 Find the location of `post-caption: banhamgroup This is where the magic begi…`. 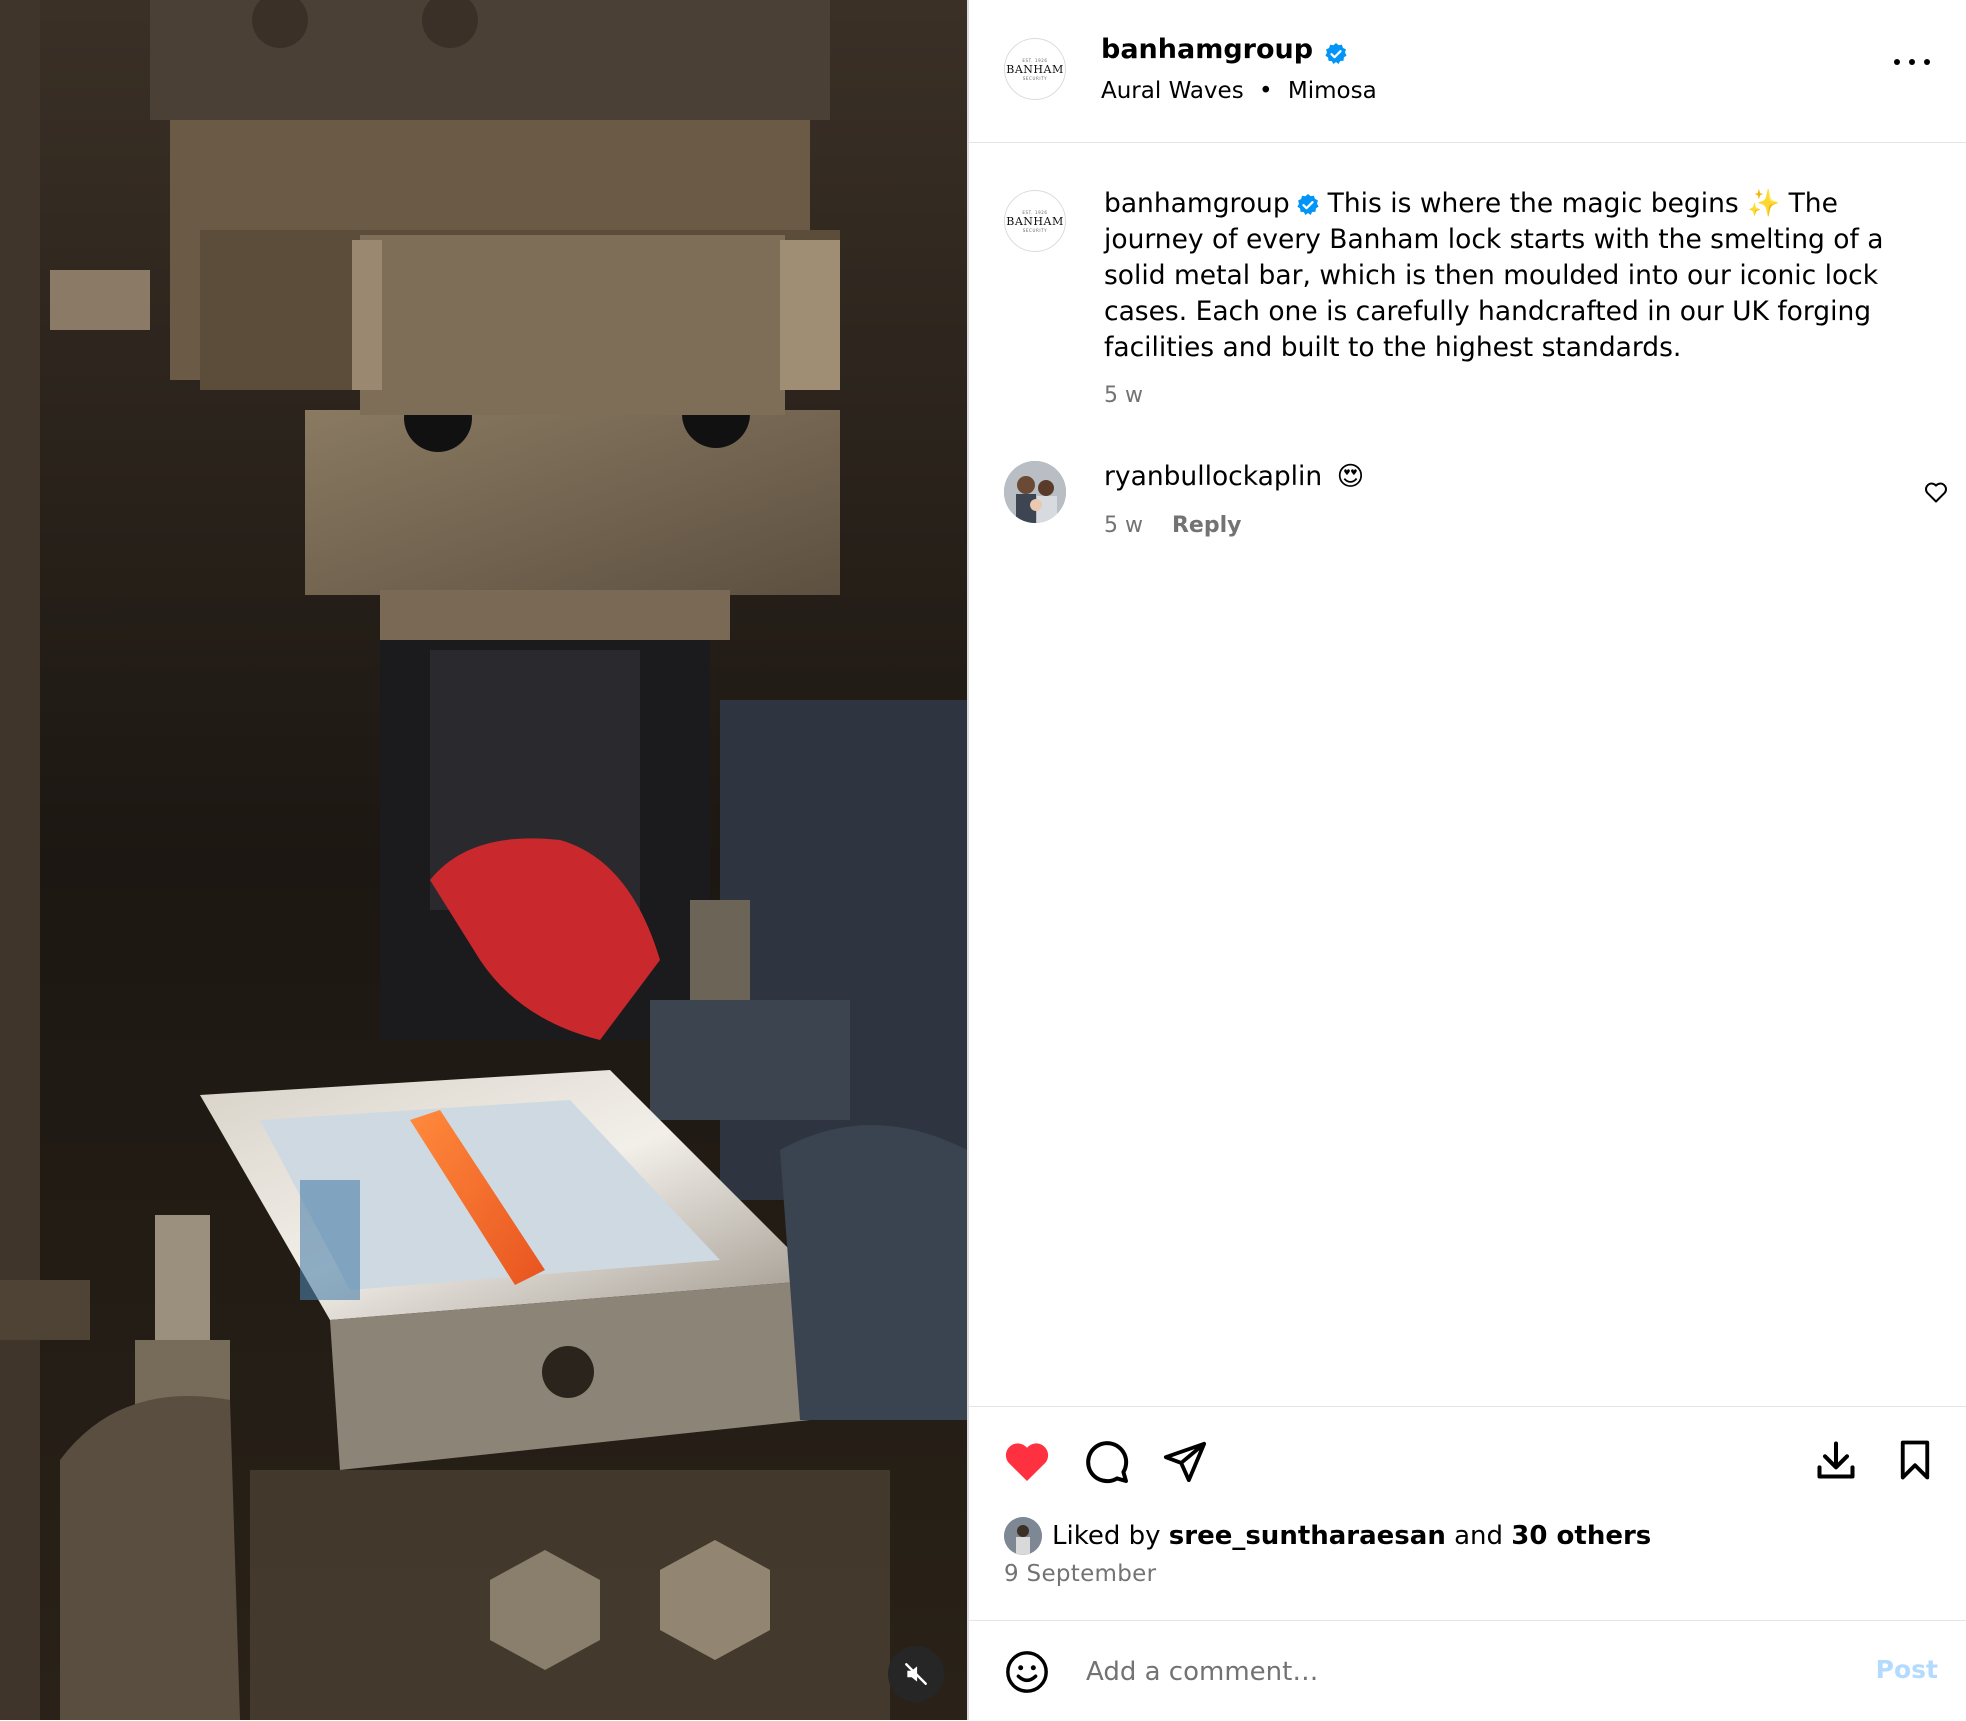

post-caption: banhamgroup This is where the magic begi… is located at coordinates (1519, 300).